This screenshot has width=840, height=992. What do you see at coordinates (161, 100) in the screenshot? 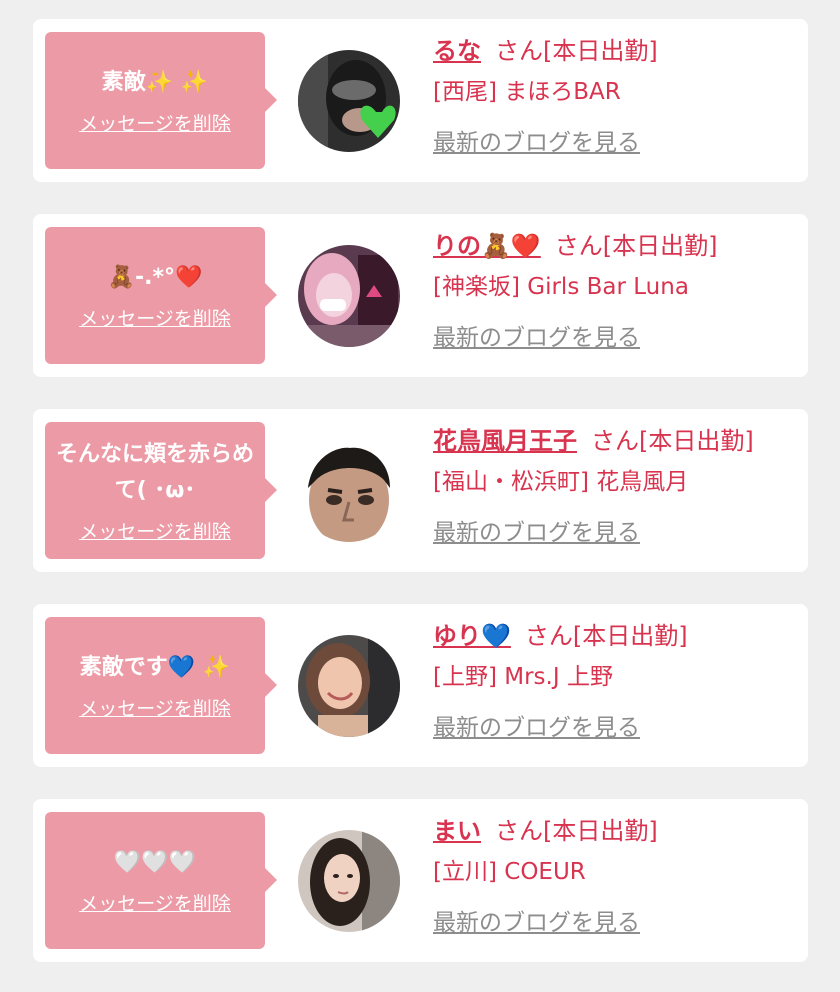
I see `message-bubble: 素敵✨ ✨ メッセージを削除` at bounding box center [161, 100].